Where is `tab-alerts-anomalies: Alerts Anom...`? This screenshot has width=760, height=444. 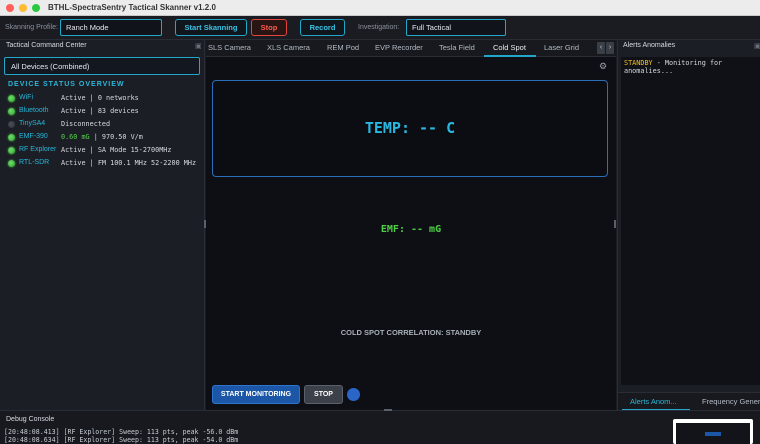 tab-alerts-anomalies: Alerts Anom... is located at coordinates (653, 401).